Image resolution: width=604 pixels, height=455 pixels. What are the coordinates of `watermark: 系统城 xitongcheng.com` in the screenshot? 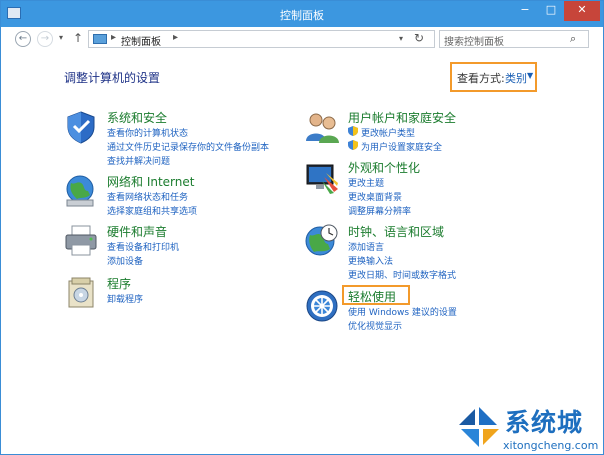 It's located at (528, 426).